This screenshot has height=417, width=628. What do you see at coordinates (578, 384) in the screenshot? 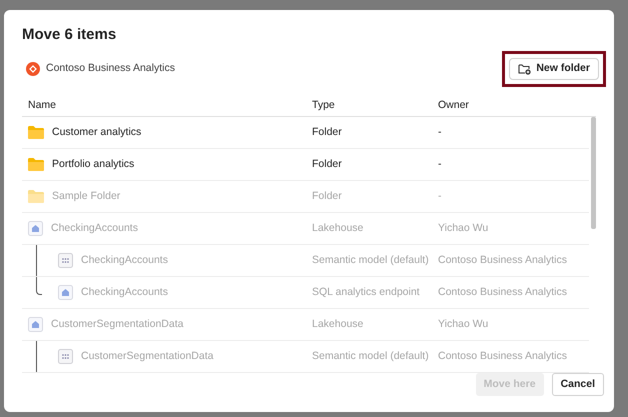
I see `cancel-button: Cancel` at bounding box center [578, 384].